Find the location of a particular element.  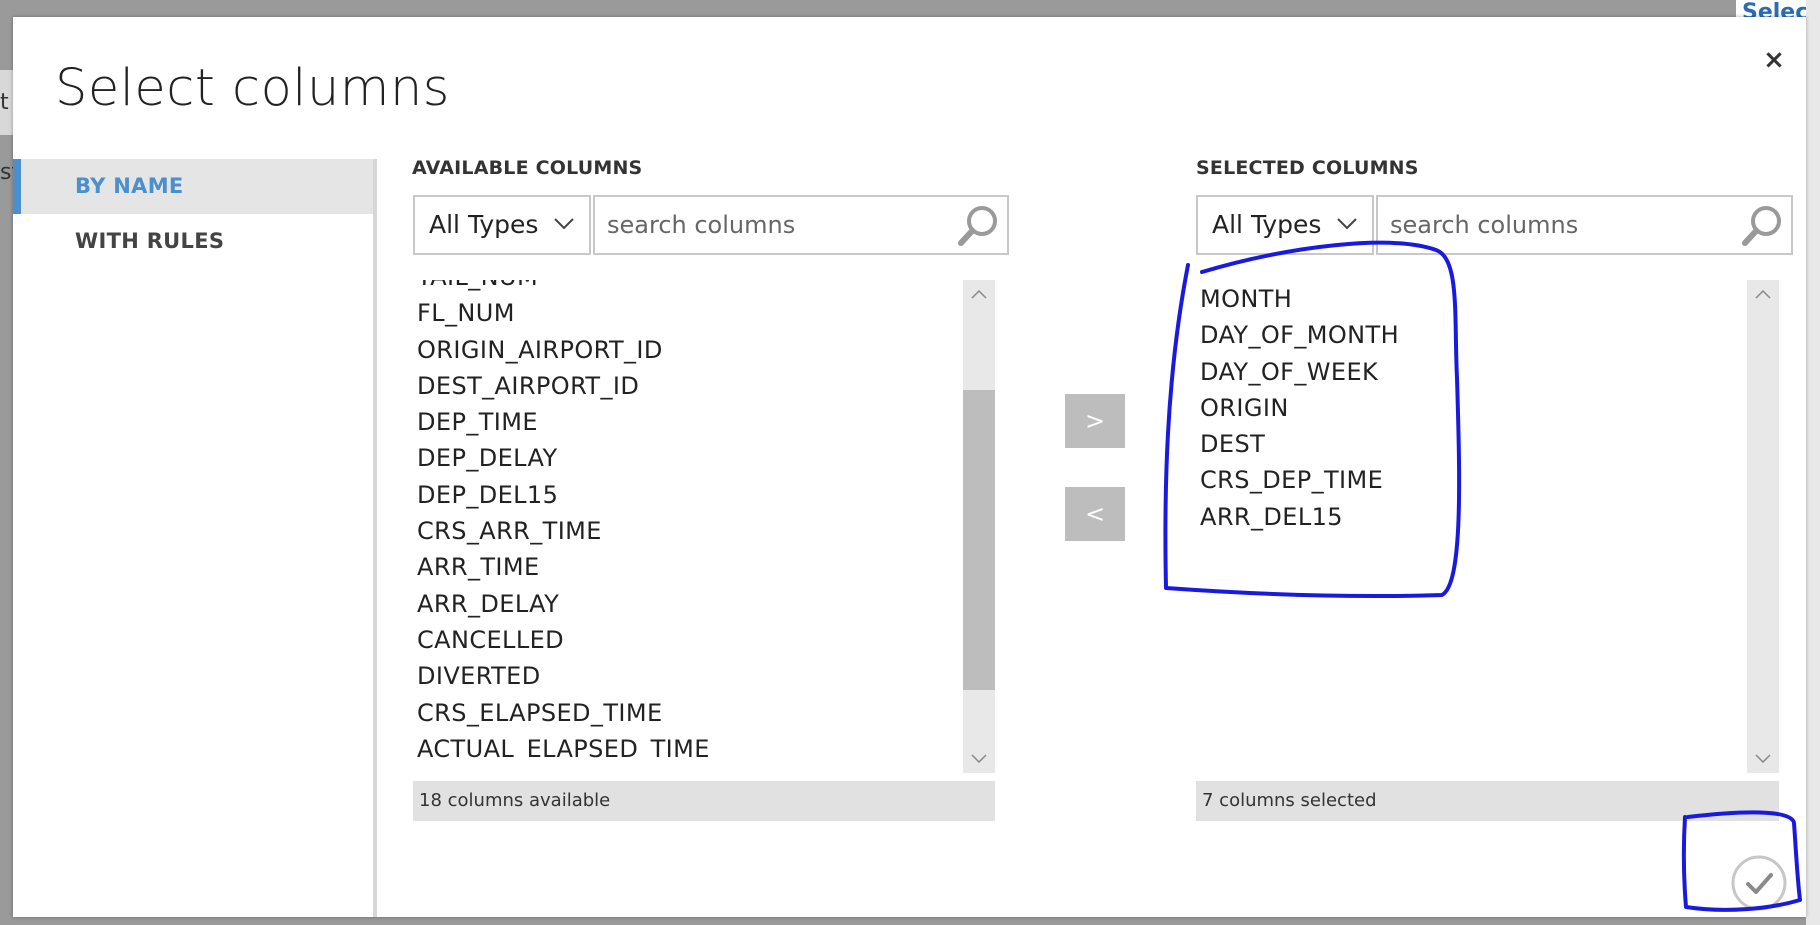

list-item: TAIL_NUM is located at coordinates (694, 287).